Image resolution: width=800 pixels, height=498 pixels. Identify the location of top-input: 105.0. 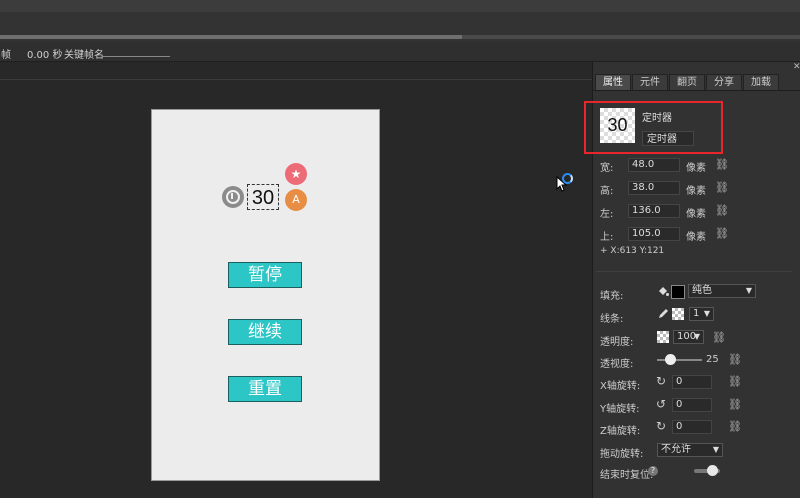
(654, 234).